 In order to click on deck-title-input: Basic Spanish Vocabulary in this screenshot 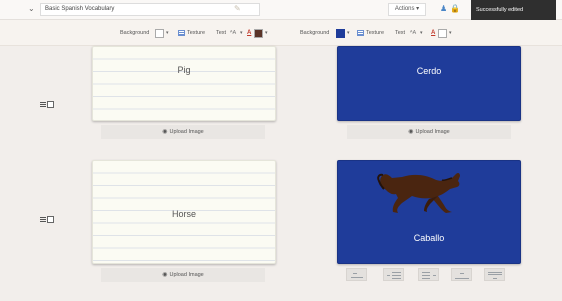, I will do `click(150, 9)`.